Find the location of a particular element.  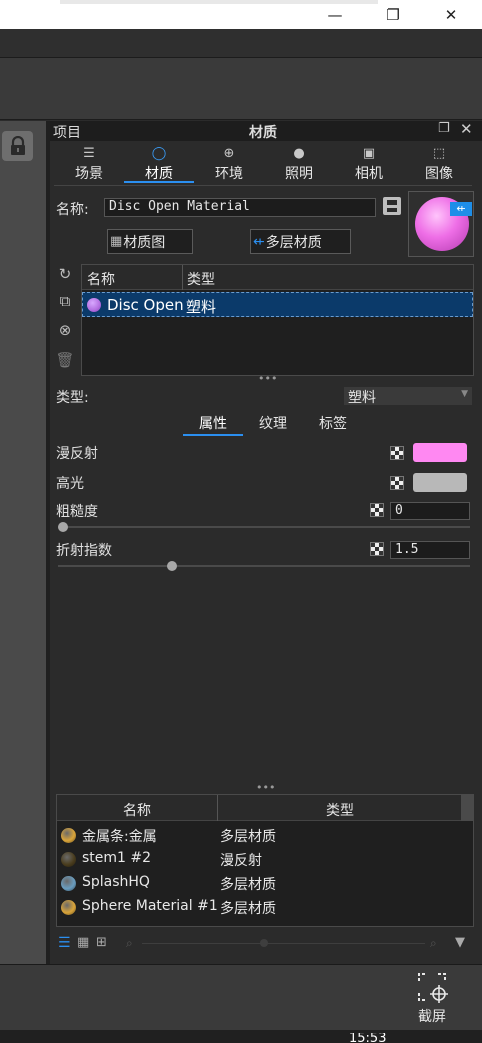

tab-lighting: ● 照明 is located at coordinates (299, 164).